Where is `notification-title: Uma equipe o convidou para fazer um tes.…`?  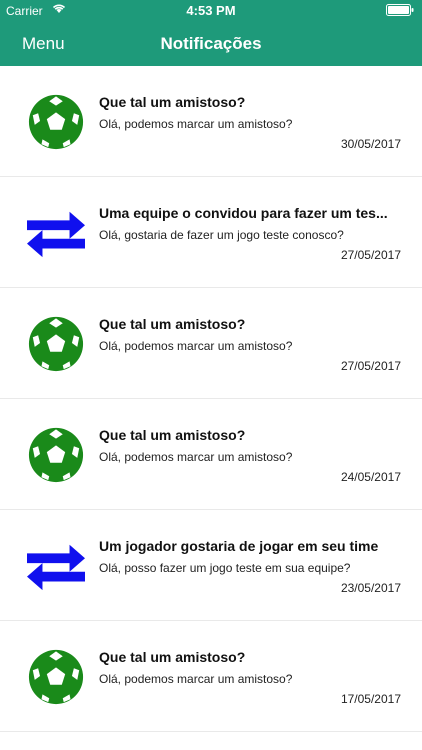
notification-title: Uma equipe o convidou para fazer um tes.… is located at coordinates (243, 213).